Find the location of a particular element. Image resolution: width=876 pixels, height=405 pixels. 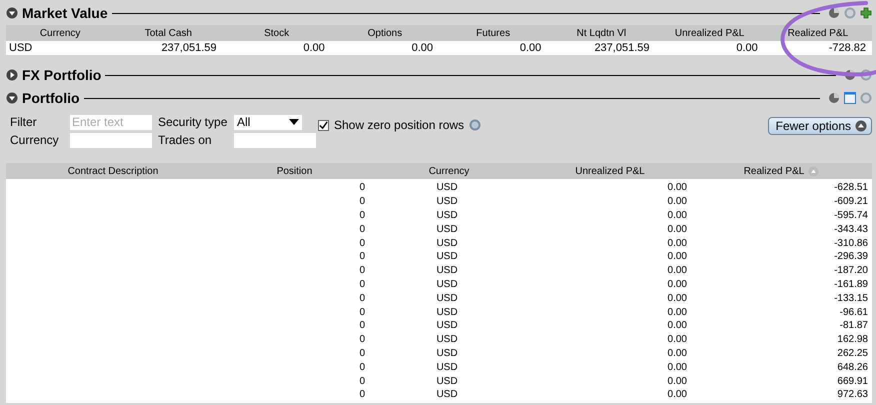

table-cell-text: -728.82 is located at coordinates (847, 48).